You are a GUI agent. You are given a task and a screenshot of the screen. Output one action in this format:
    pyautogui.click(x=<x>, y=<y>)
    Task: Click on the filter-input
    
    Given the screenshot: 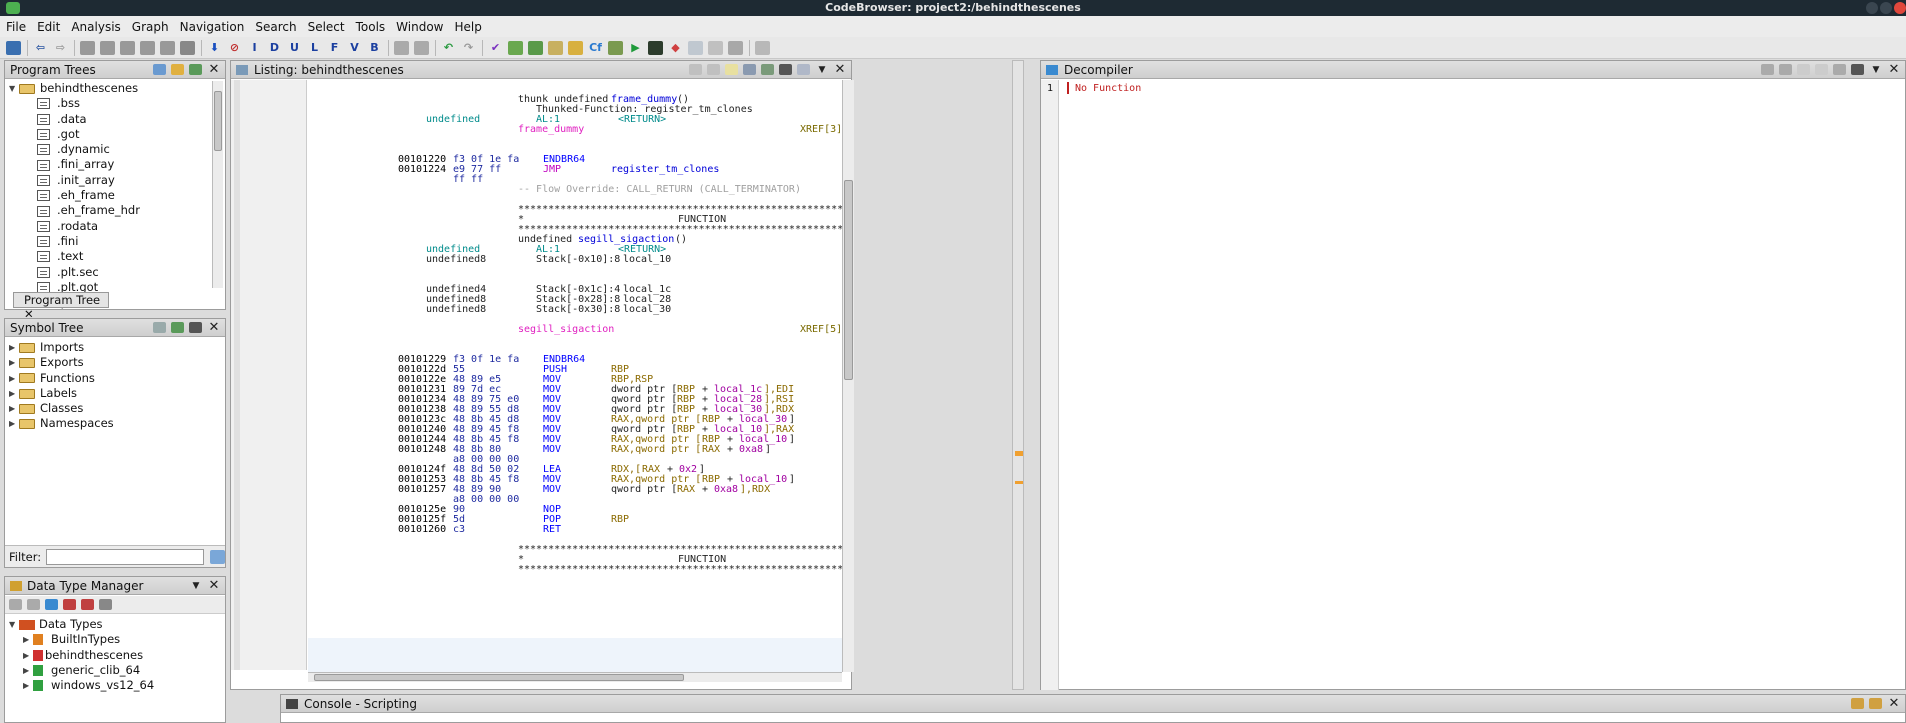 What is the action you would take?
    pyautogui.click(x=125, y=556)
    